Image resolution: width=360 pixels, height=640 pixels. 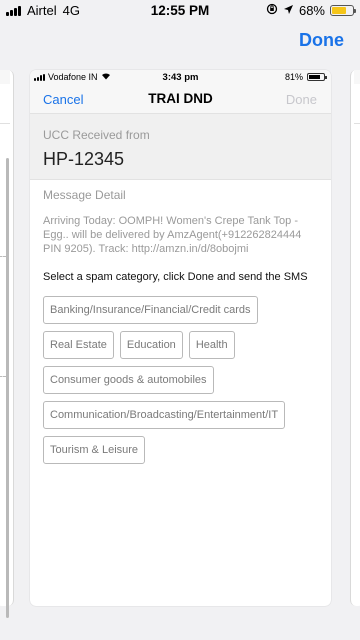 I want to click on message-detail-label: Message Detail, so click(x=84, y=195).